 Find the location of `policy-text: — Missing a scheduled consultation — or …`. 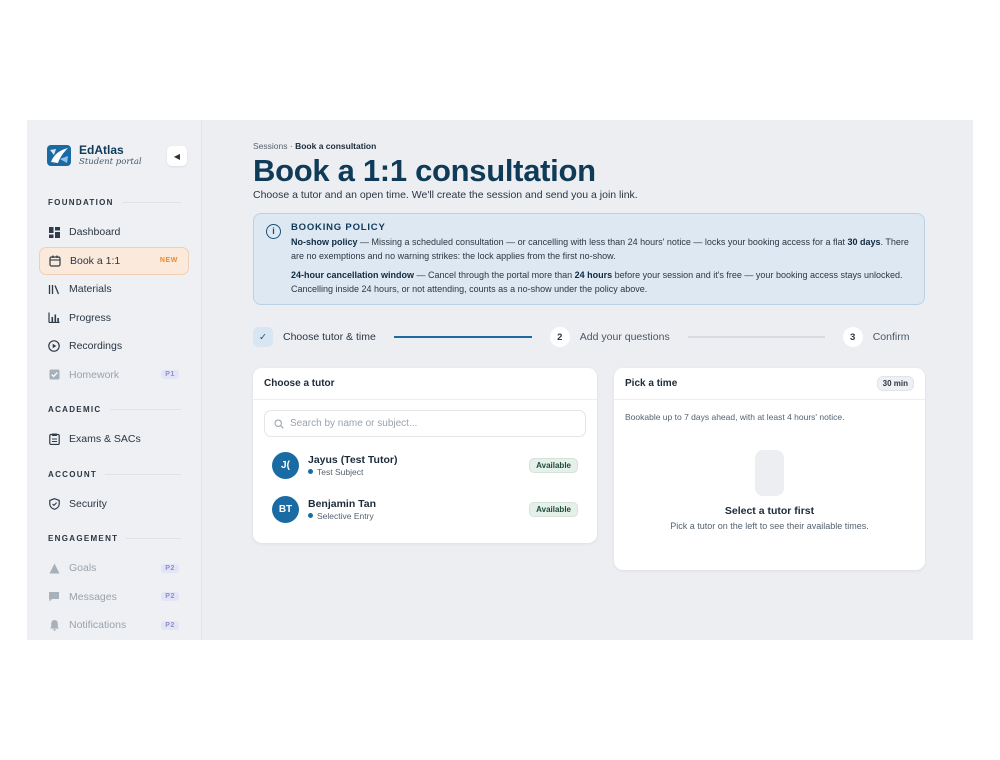

policy-text: — Missing a scheduled consultation — or … is located at coordinates (602, 242).